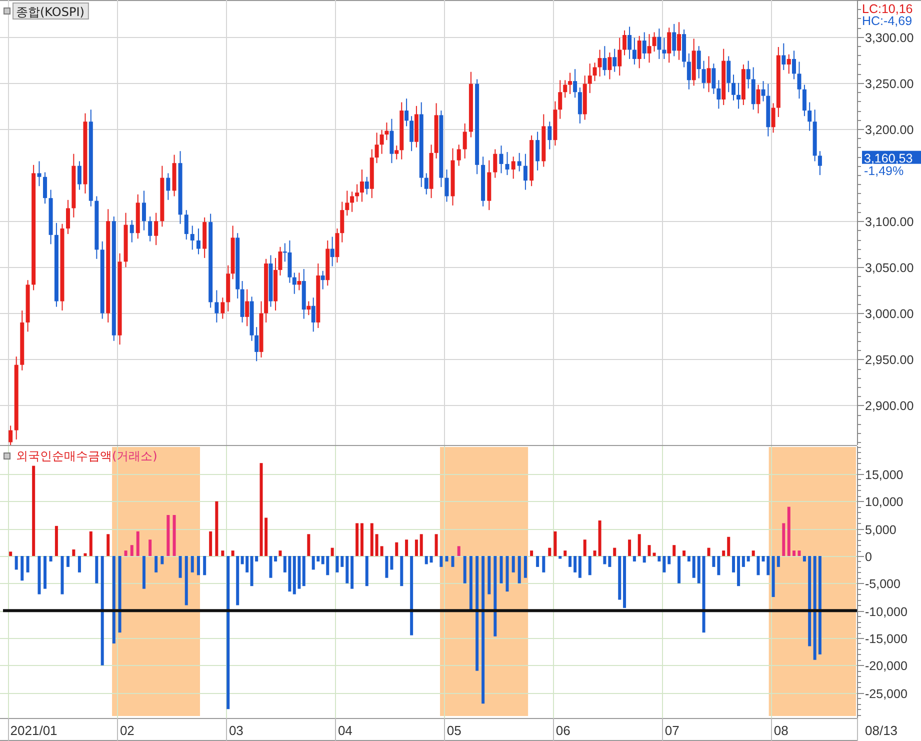 Image resolution: width=921 pixels, height=741 pixels. What do you see at coordinates (889, 406) in the screenshot?
I see `axis-label: 2,900.00` at bounding box center [889, 406].